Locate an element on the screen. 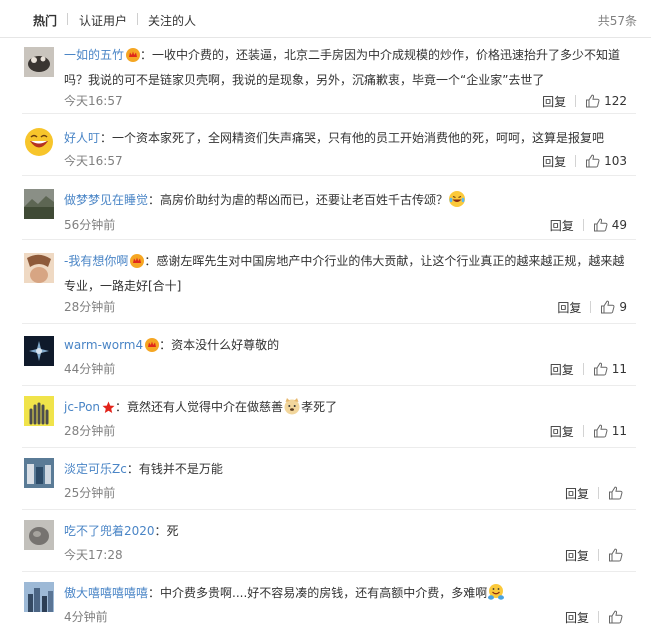 The image size is (651, 638). comment-text: 竟然还有人觉得中介在做慈善 is located at coordinates (205, 407).